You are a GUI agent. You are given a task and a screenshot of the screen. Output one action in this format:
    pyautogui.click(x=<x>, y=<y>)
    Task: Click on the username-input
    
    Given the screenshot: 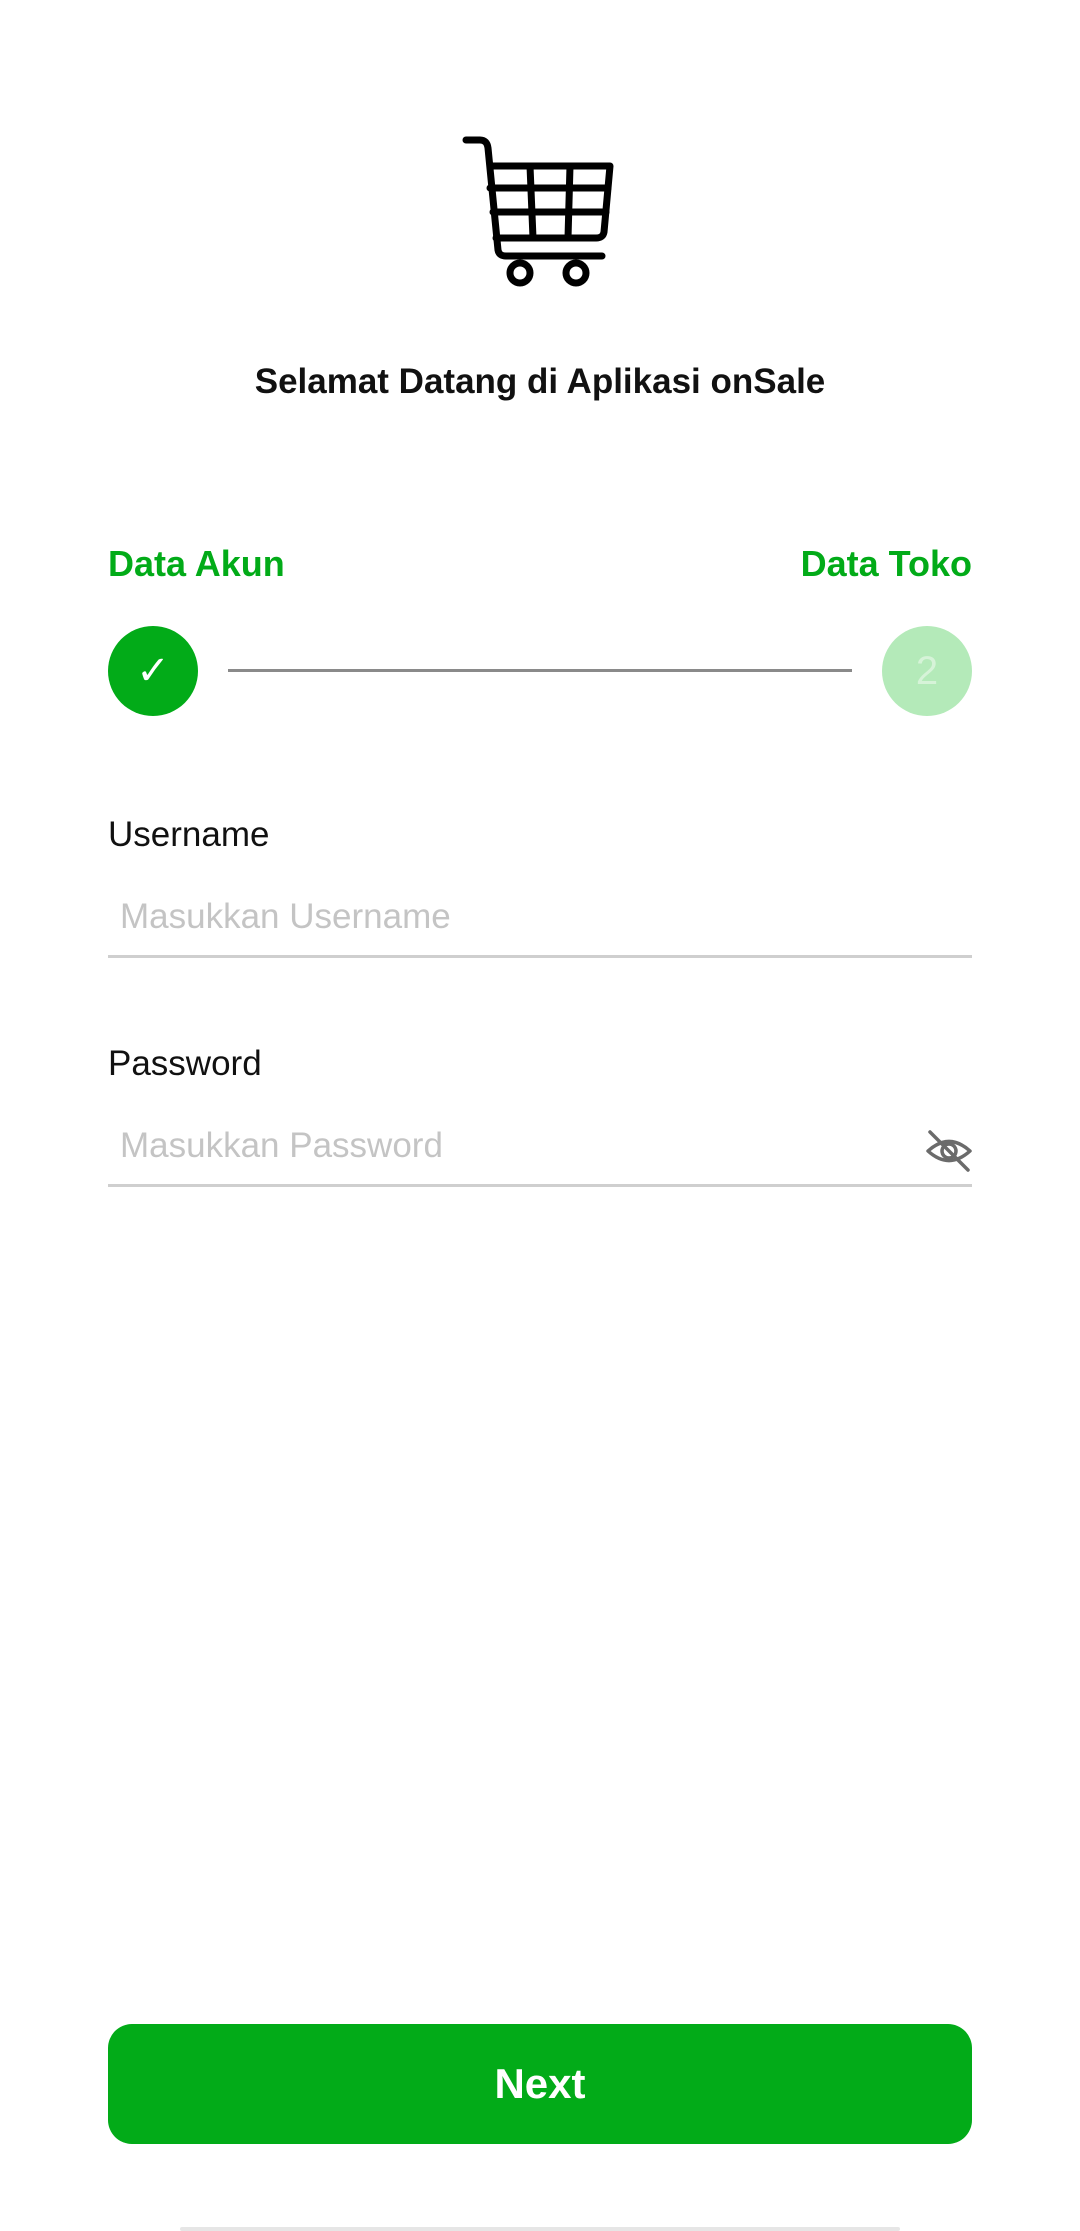 What is the action you would take?
    pyautogui.click(x=540, y=918)
    